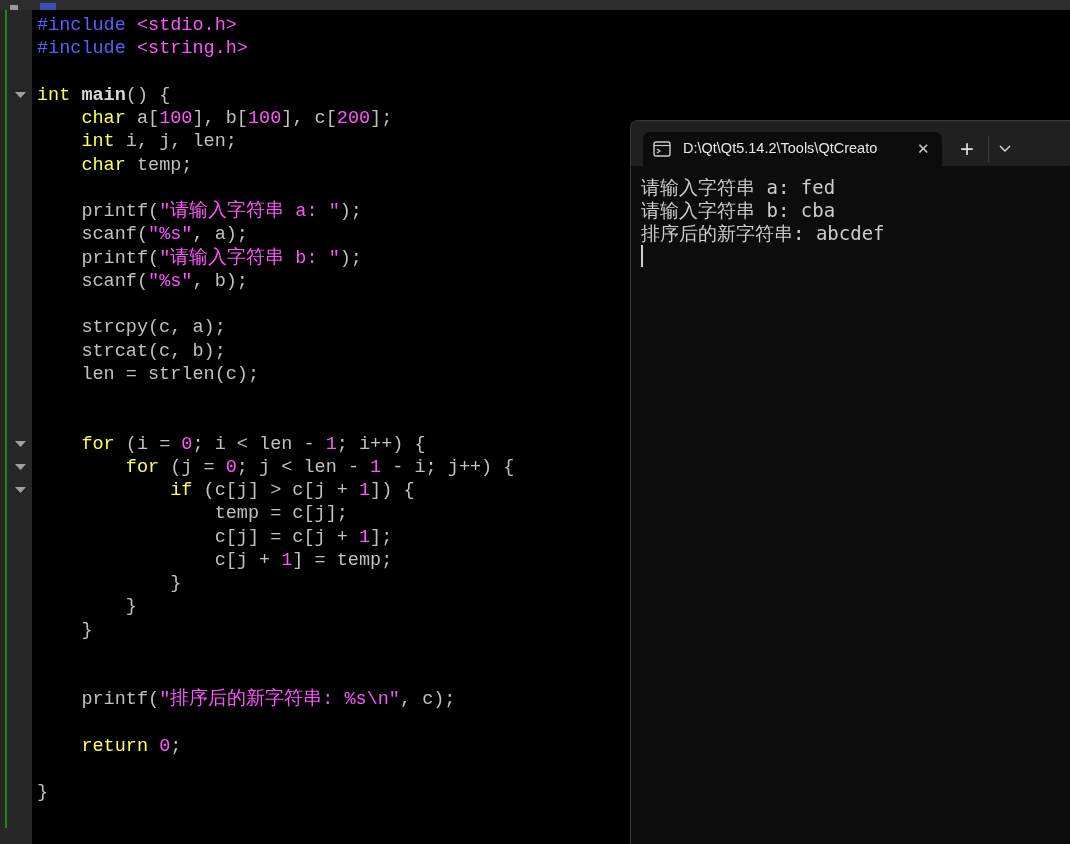 This screenshot has width=1070, height=844. I want to click on code-line: temp = c[j];, so click(280, 514).